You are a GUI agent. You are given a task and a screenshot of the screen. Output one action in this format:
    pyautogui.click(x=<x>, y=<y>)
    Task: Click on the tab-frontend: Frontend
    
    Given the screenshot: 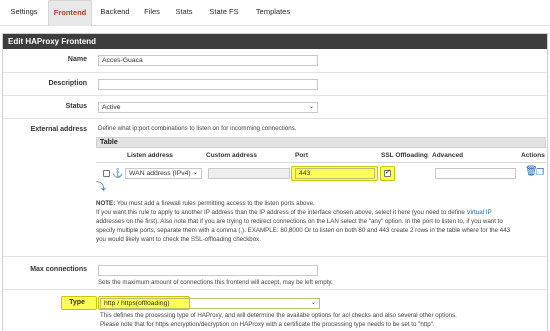 What is the action you would take?
    pyautogui.click(x=70, y=13)
    